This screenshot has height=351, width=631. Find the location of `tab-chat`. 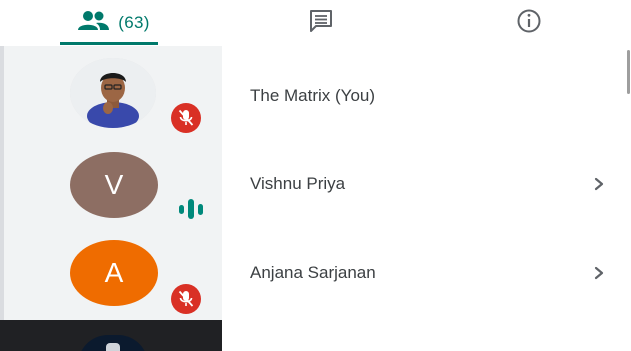

tab-chat is located at coordinates (321, 23).